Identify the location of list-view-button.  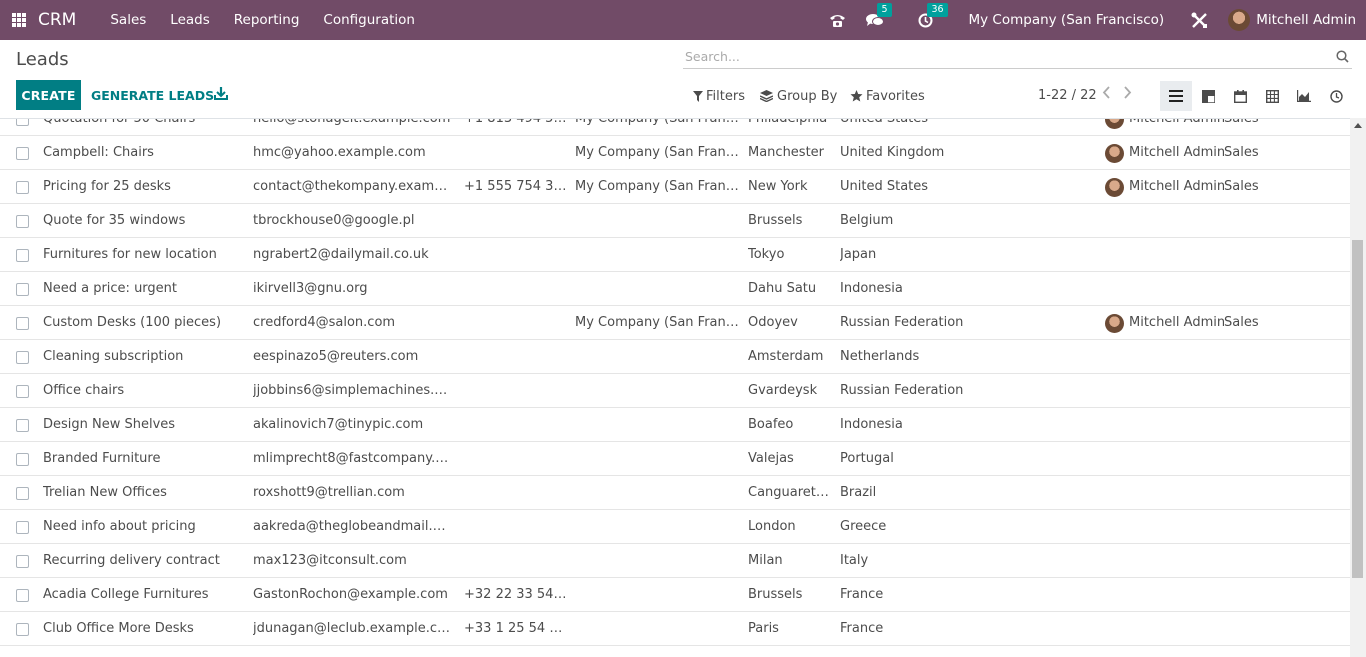
(1176, 96).